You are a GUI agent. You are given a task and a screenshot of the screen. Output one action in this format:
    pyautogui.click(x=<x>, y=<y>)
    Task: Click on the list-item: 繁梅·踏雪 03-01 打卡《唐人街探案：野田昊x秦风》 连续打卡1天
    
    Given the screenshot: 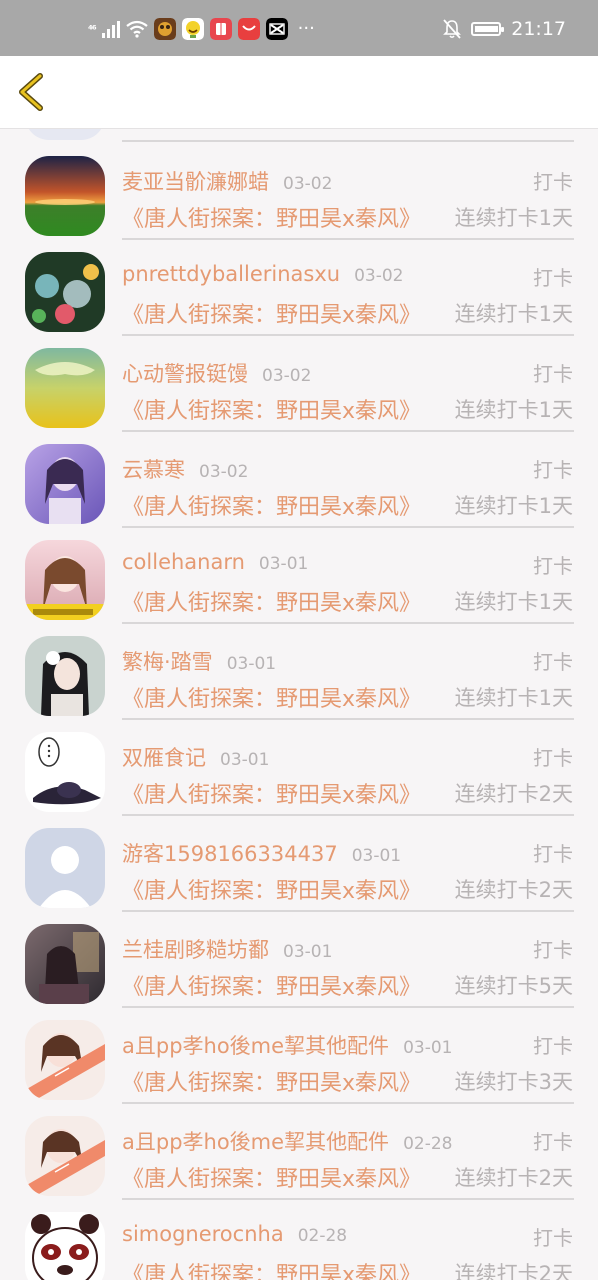 What is the action you would take?
    pyautogui.click(x=299, y=684)
    